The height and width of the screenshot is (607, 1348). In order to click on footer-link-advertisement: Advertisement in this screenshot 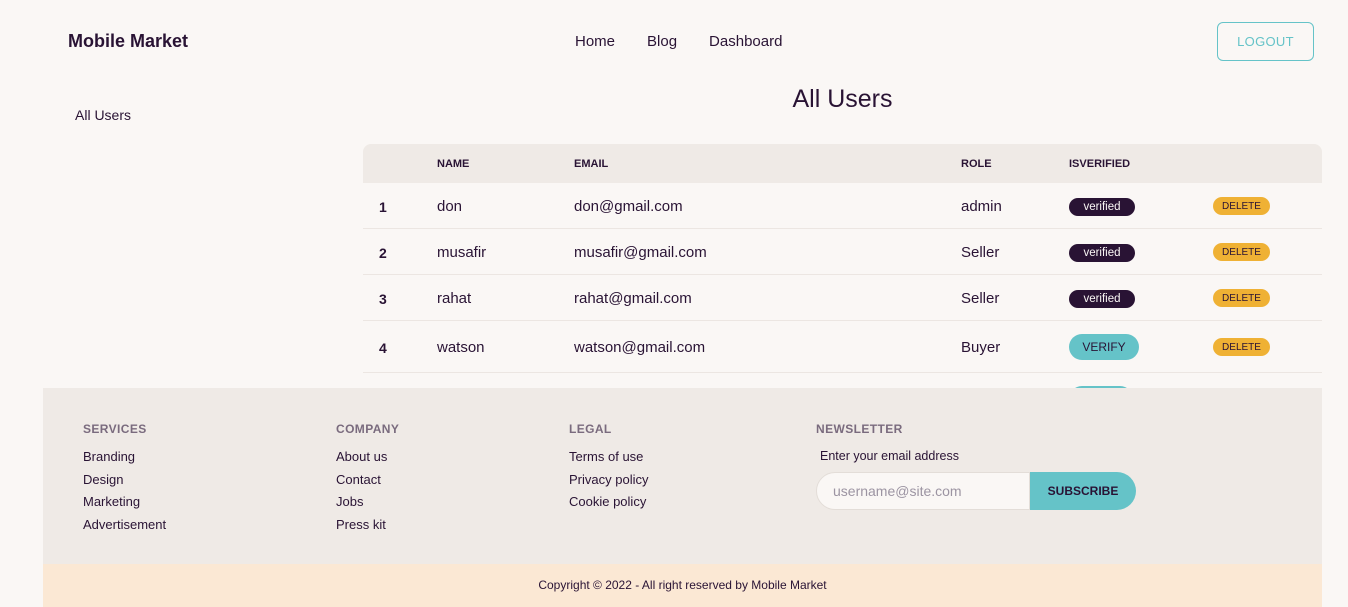, I will do `click(124, 525)`.